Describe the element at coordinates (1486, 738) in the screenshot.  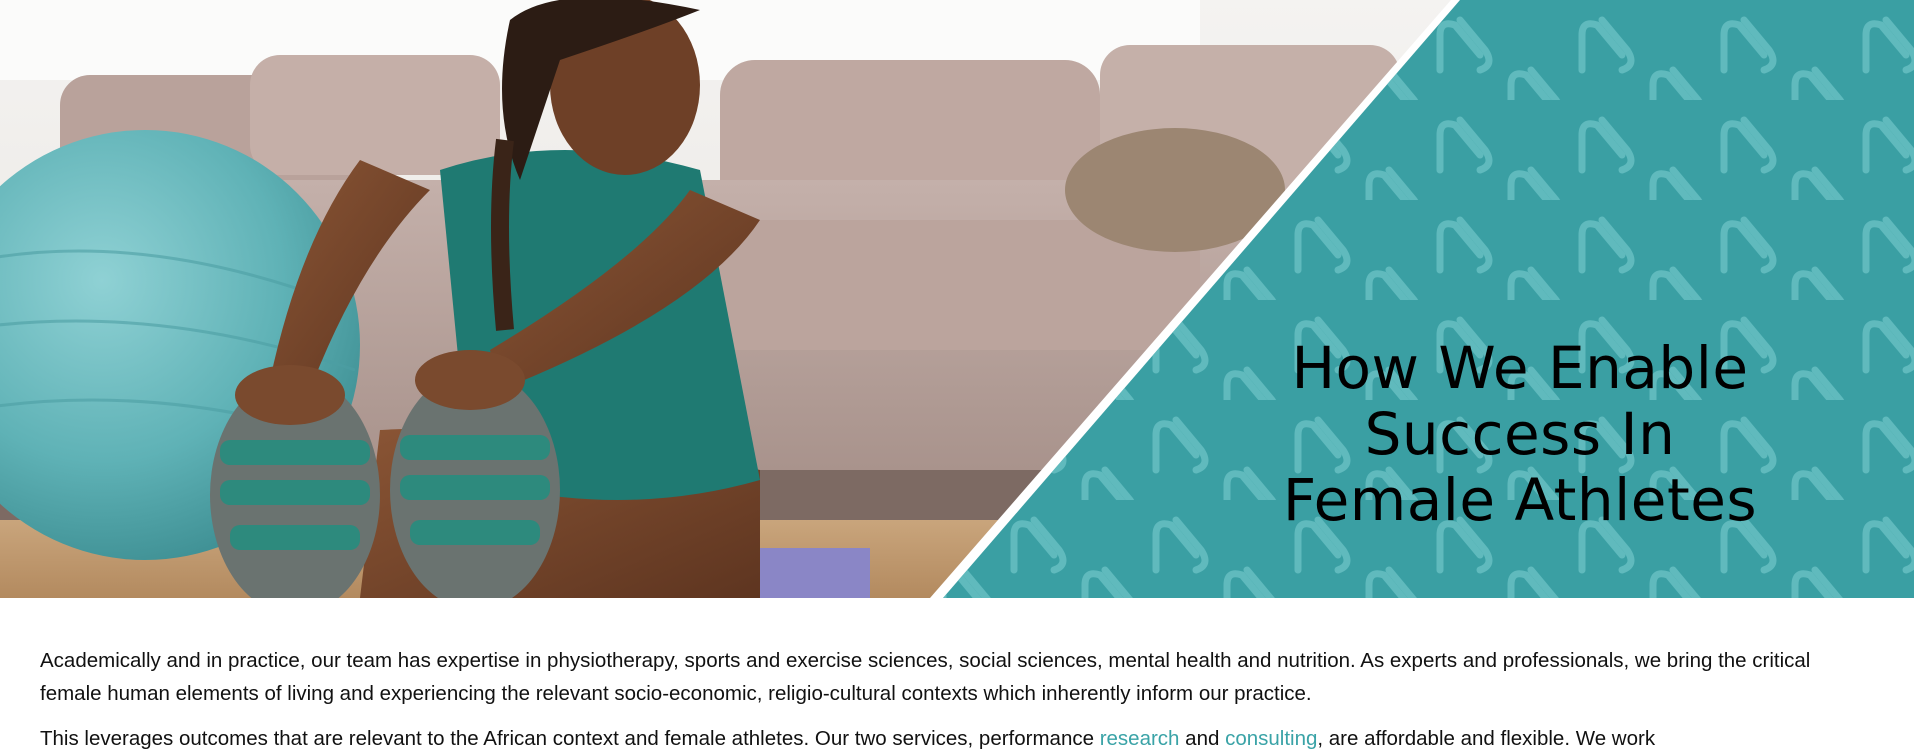
I see `paragraph-2-text-end: , are affordable and flexible. We work` at that location.